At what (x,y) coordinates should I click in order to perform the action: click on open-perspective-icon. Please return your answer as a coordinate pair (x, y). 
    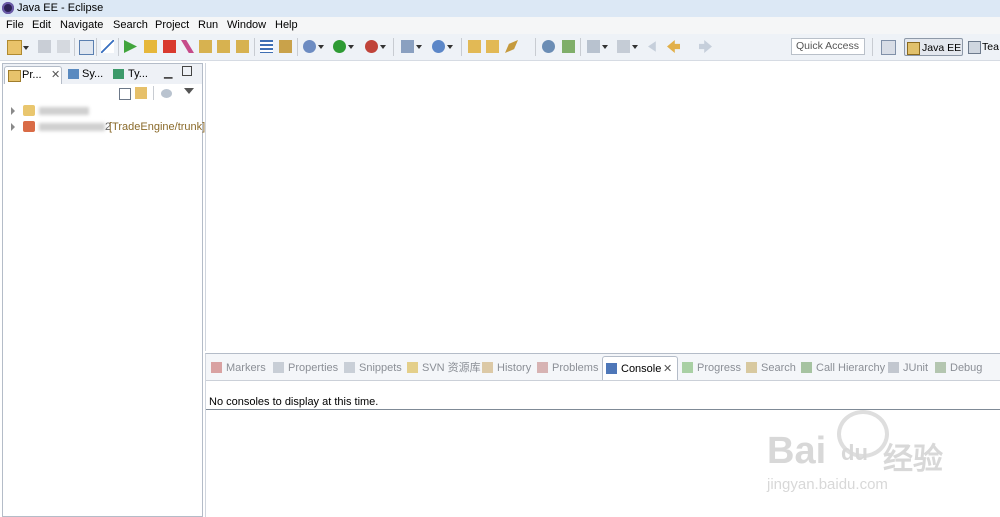
    Looking at the image, I should click on (888, 47).